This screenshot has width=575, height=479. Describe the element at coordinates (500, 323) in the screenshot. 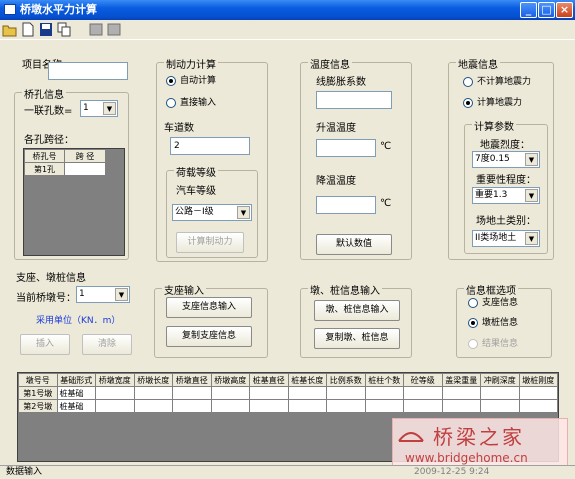

I see `pier-pile-info-label: 墩桩信息` at that location.